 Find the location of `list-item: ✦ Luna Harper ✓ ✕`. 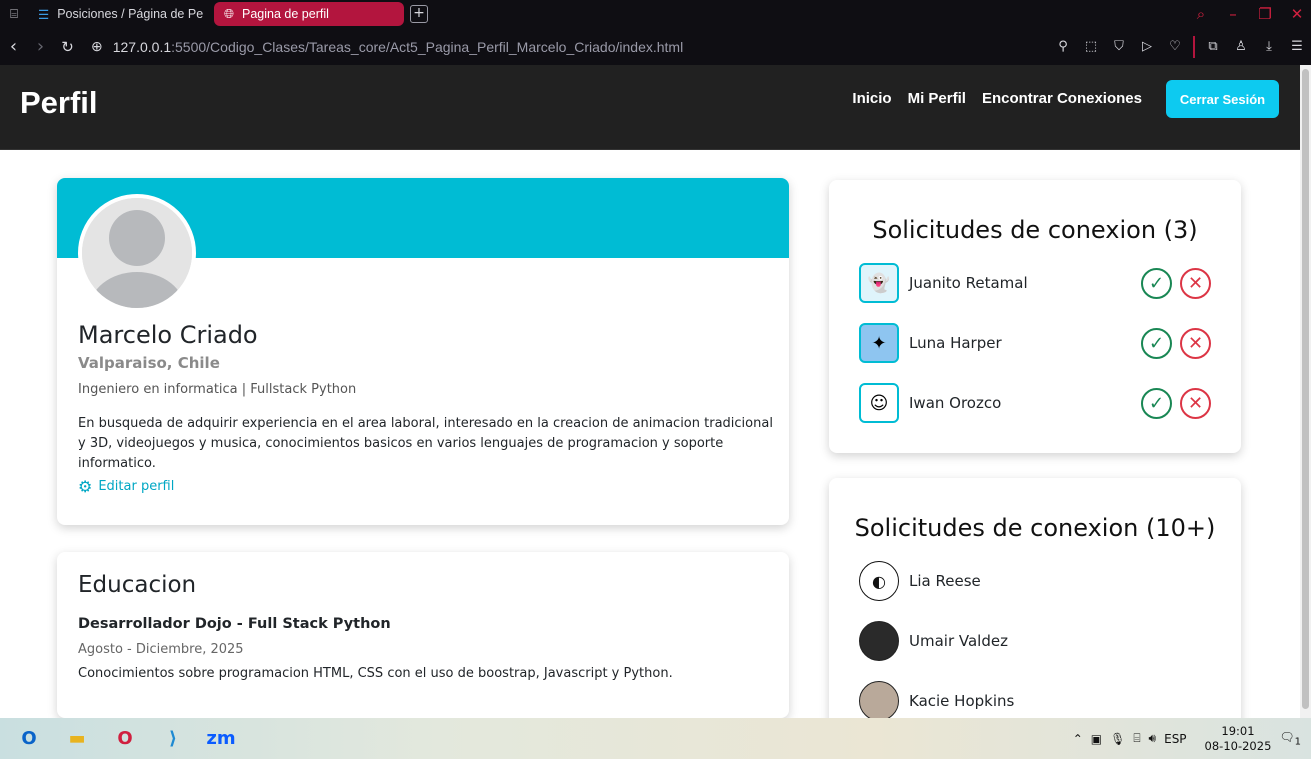

list-item: ✦ Luna Harper ✓ ✕ is located at coordinates (1035, 343).